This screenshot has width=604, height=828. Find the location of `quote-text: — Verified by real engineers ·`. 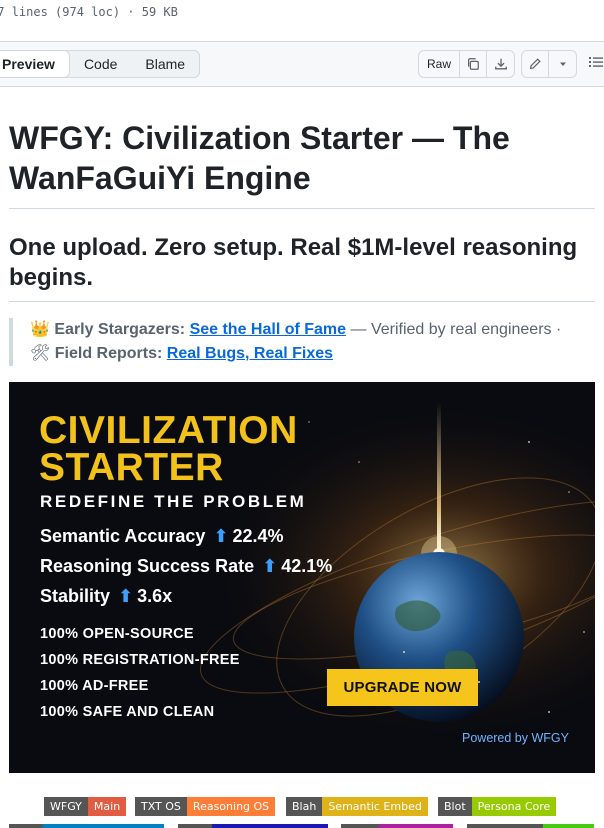

quote-text: — Verified by real engineers · is located at coordinates (456, 329).